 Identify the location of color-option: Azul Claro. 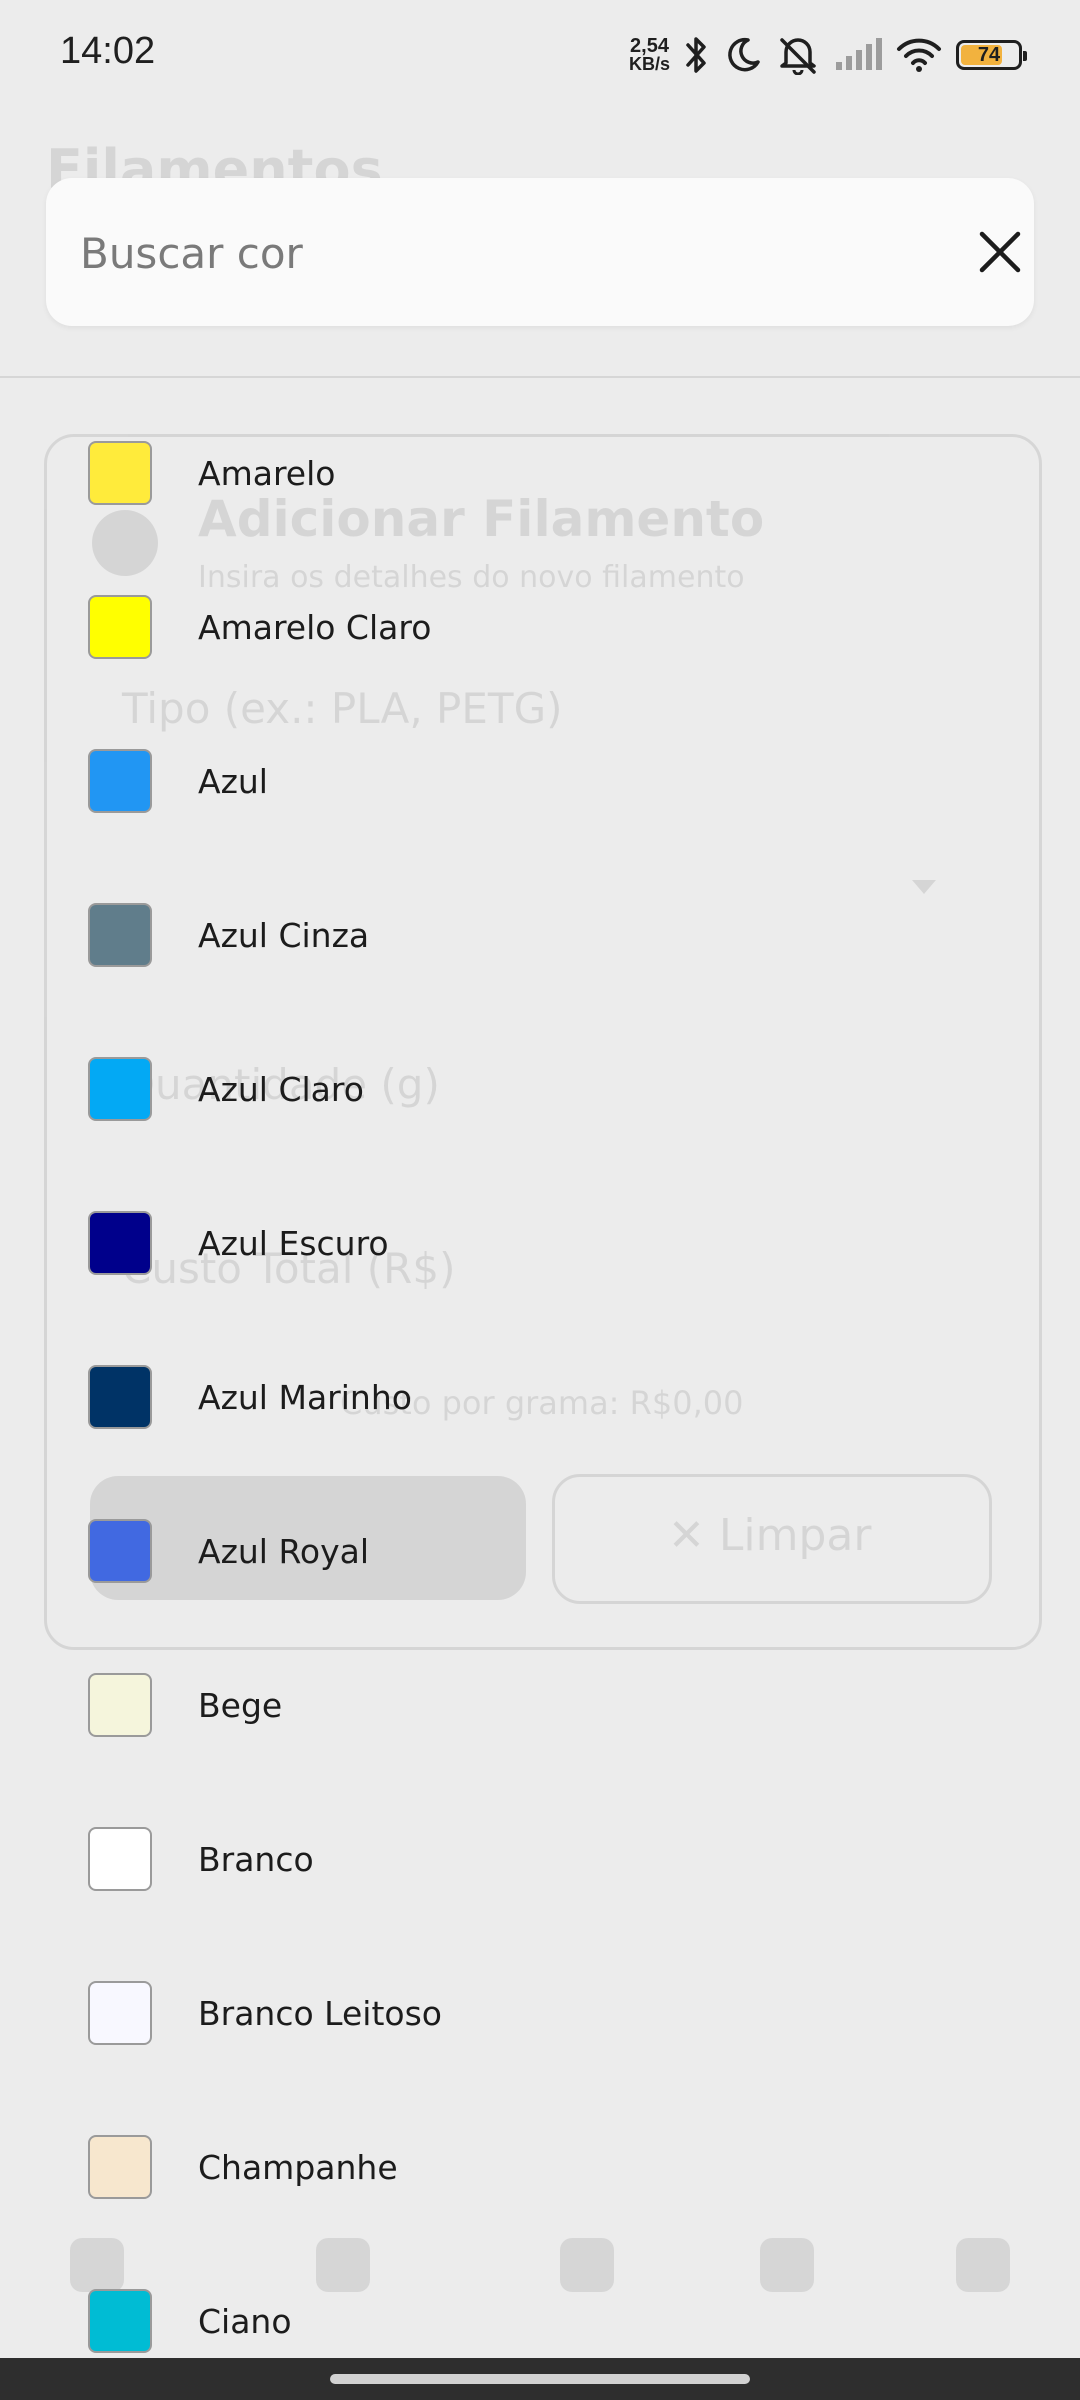
(540, 1089).